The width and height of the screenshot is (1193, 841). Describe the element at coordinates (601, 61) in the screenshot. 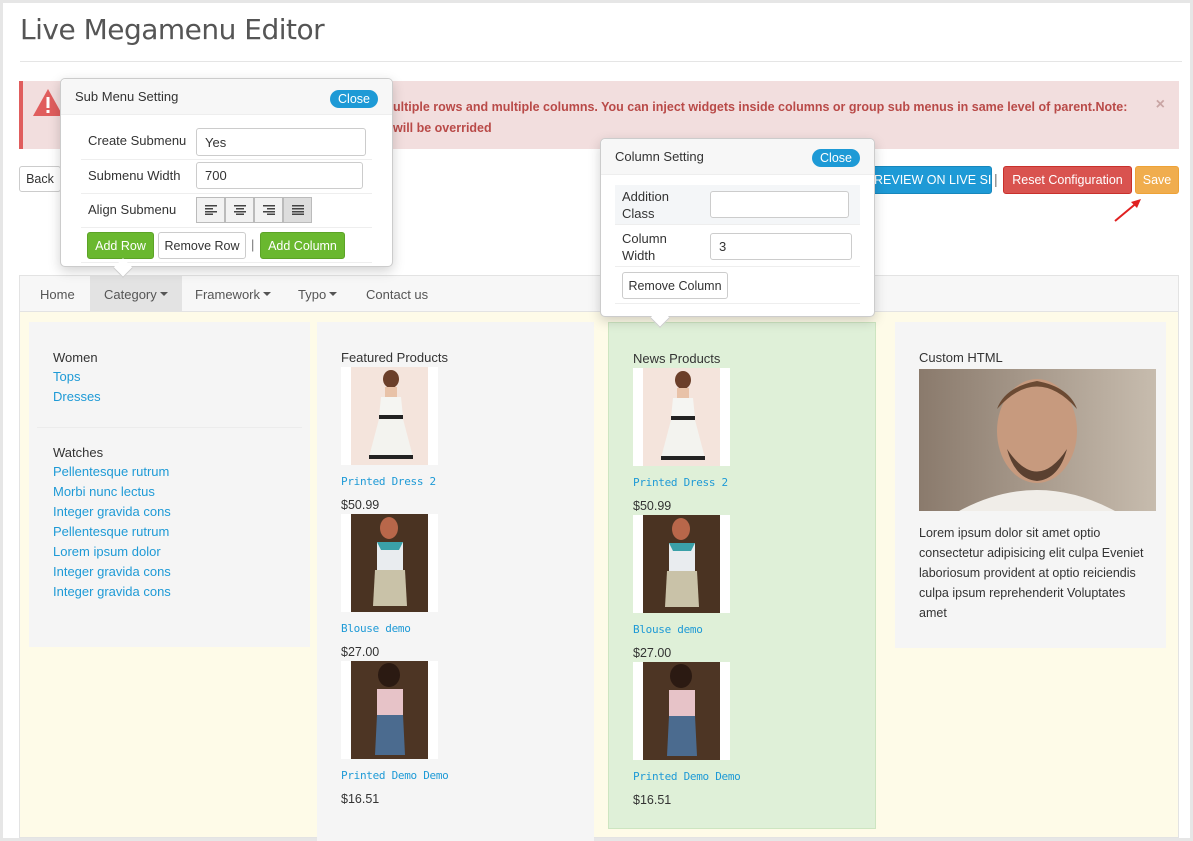

I see `title-divider` at that location.